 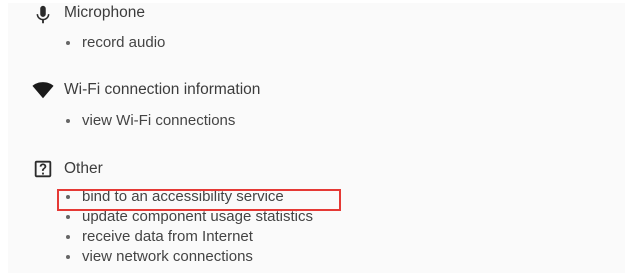 I want to click on wifi-icon, so click(x=43, y=90).